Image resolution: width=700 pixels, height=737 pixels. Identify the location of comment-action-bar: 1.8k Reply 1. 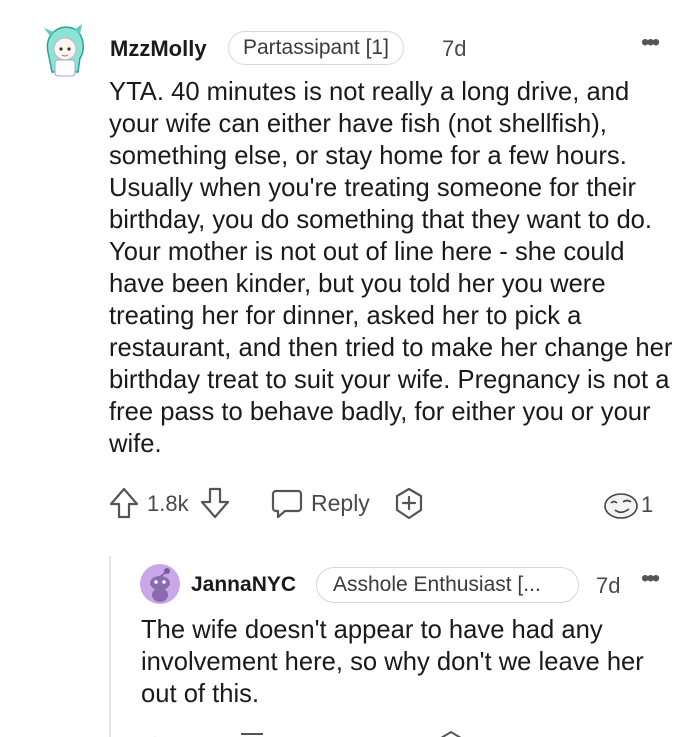
(350, 505).